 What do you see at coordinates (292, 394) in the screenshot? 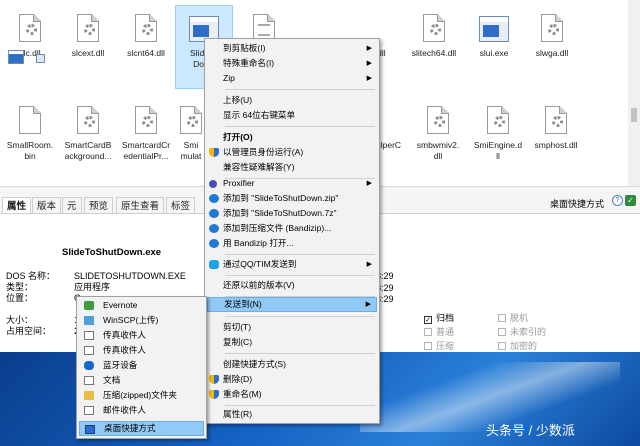
I see `menu-rename: 重命名(M)` at bounding box center [292, 394].